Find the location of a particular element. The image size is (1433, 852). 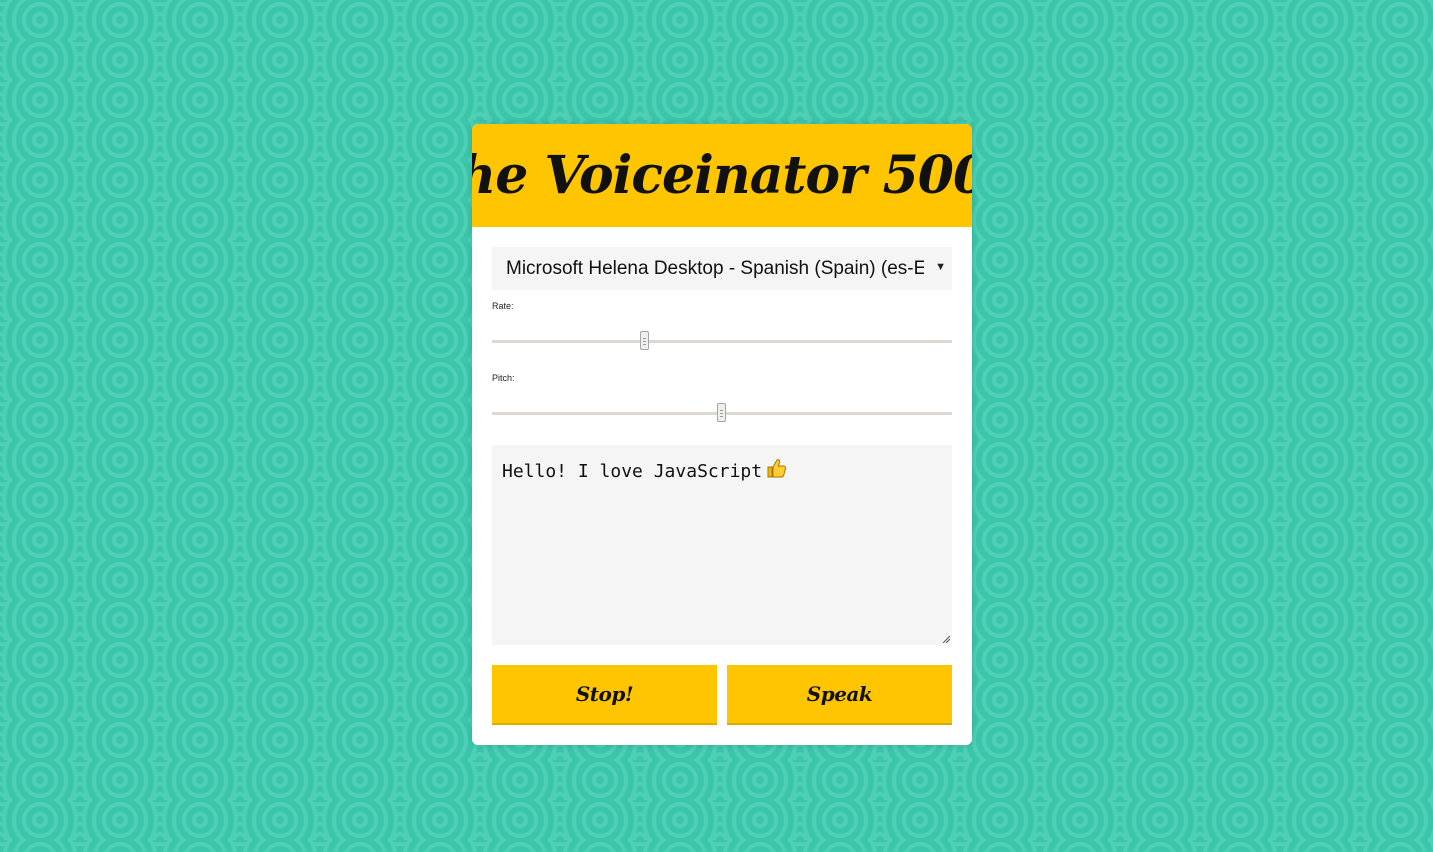

rate-slider-thumb is located at coordinates (644, 340).